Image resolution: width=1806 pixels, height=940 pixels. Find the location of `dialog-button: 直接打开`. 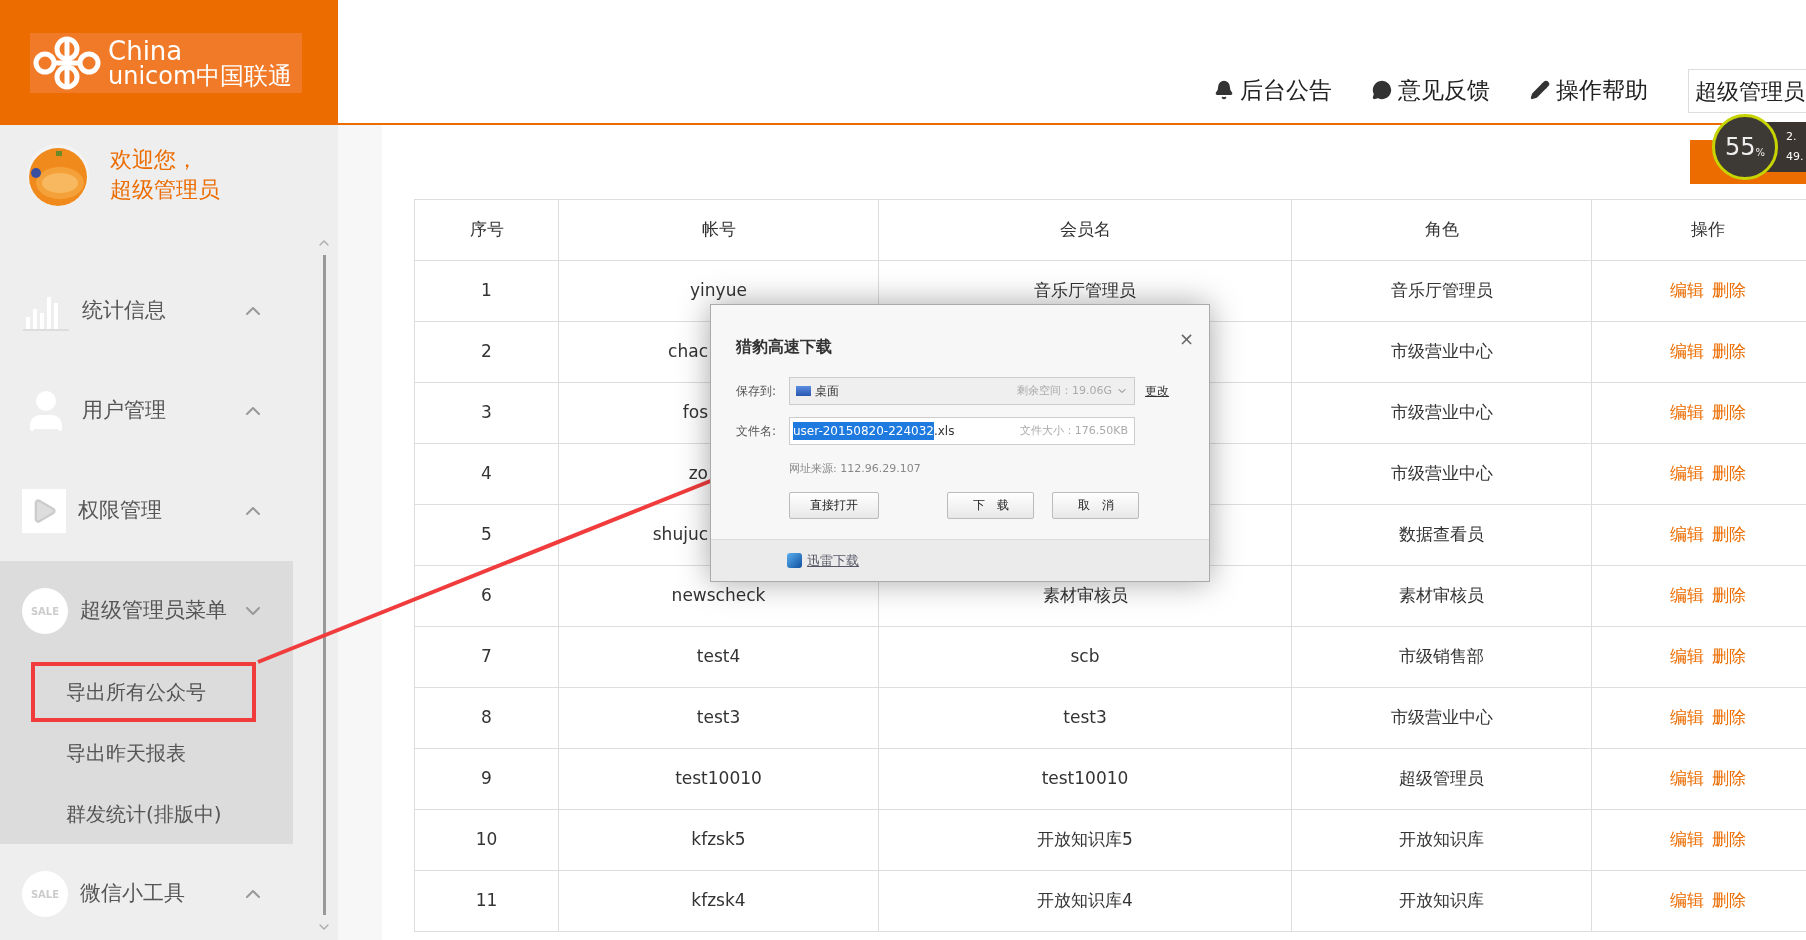

dialog-button: 直接打开 is located at coordinates (834, 505).